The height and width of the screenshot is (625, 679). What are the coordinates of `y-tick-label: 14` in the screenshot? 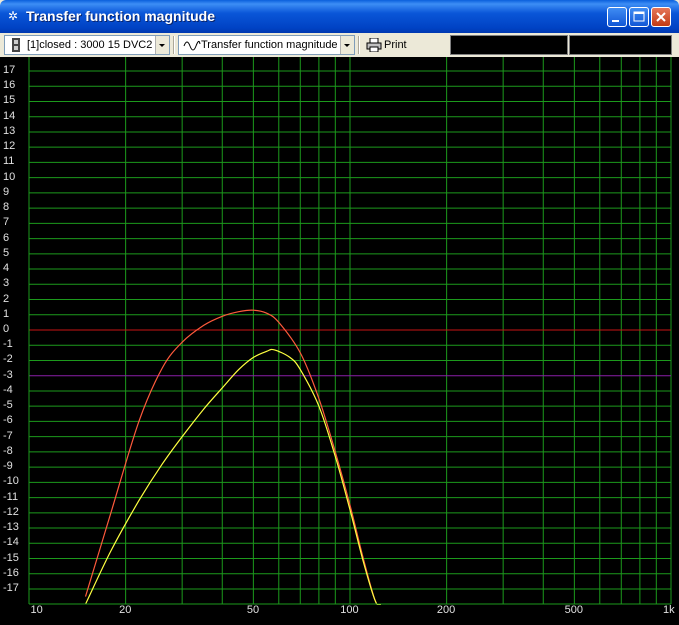 It's located at (9, 115).